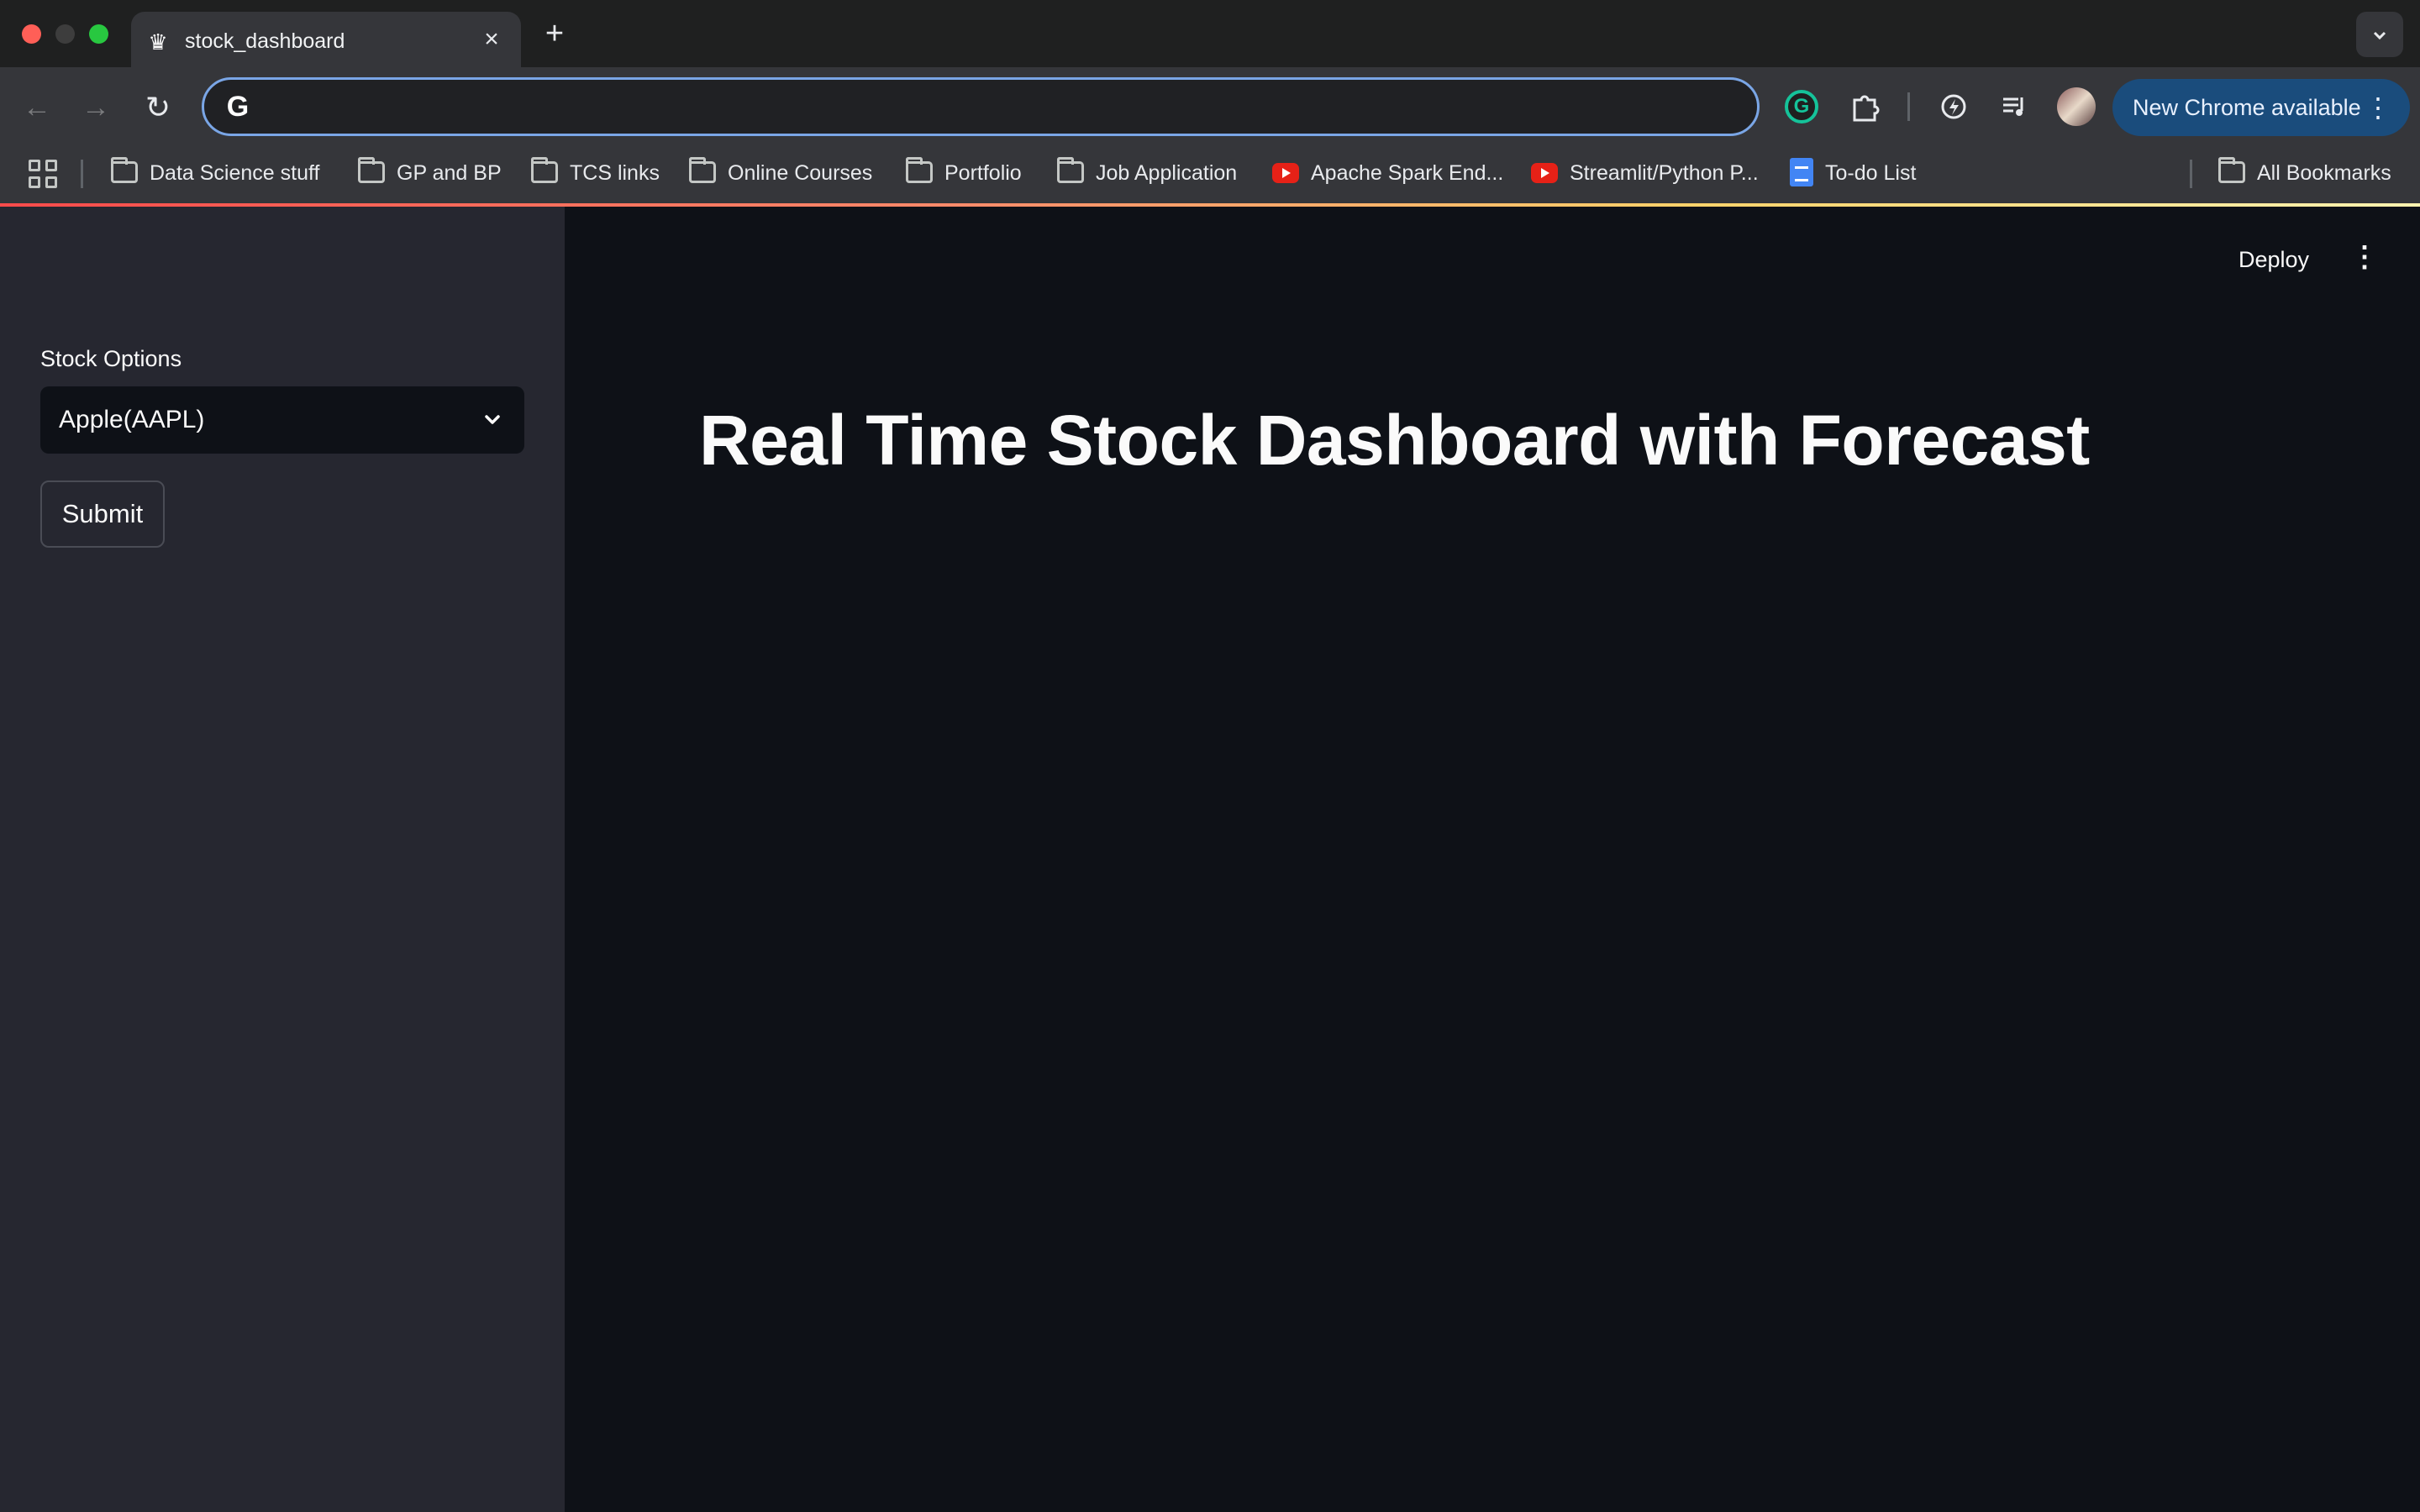 The image size is (2420, 1512). What do you see at coordinates (265, 41) in the screenshot?
I see `tab-title: stock_dashboard` at bounding box center [265, 41].